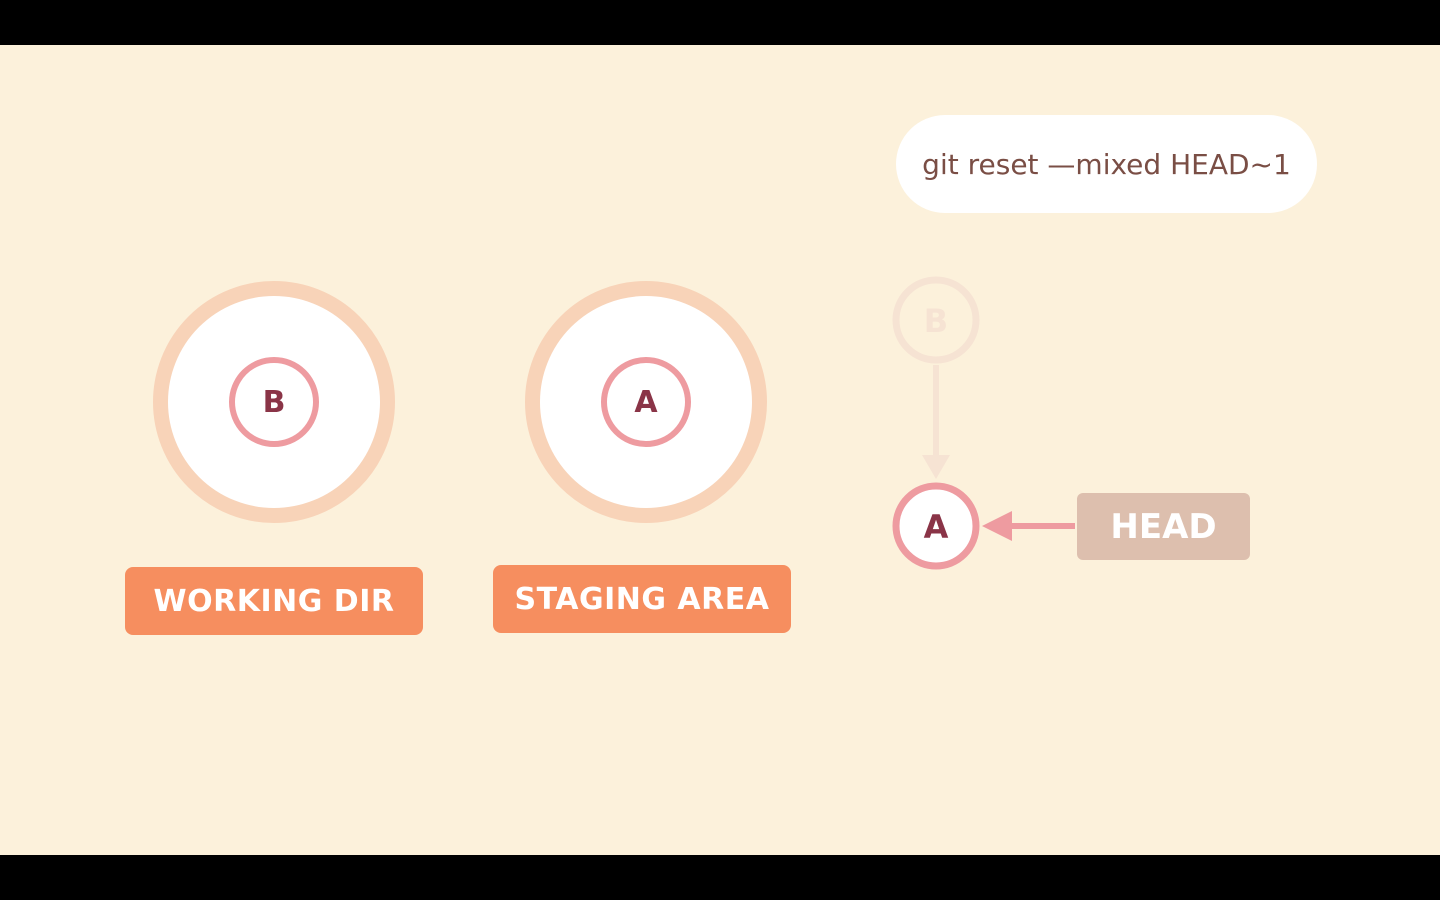 The height and width of the screenshot is (900, 1440). I want to click on faded-commit: B, so click(936, 320).